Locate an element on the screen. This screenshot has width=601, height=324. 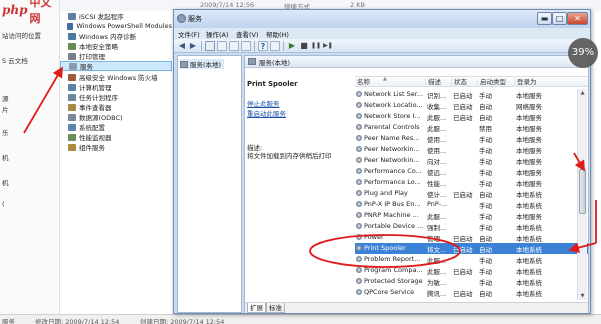
close-button: ✕ is located at coordinates (577, 18).